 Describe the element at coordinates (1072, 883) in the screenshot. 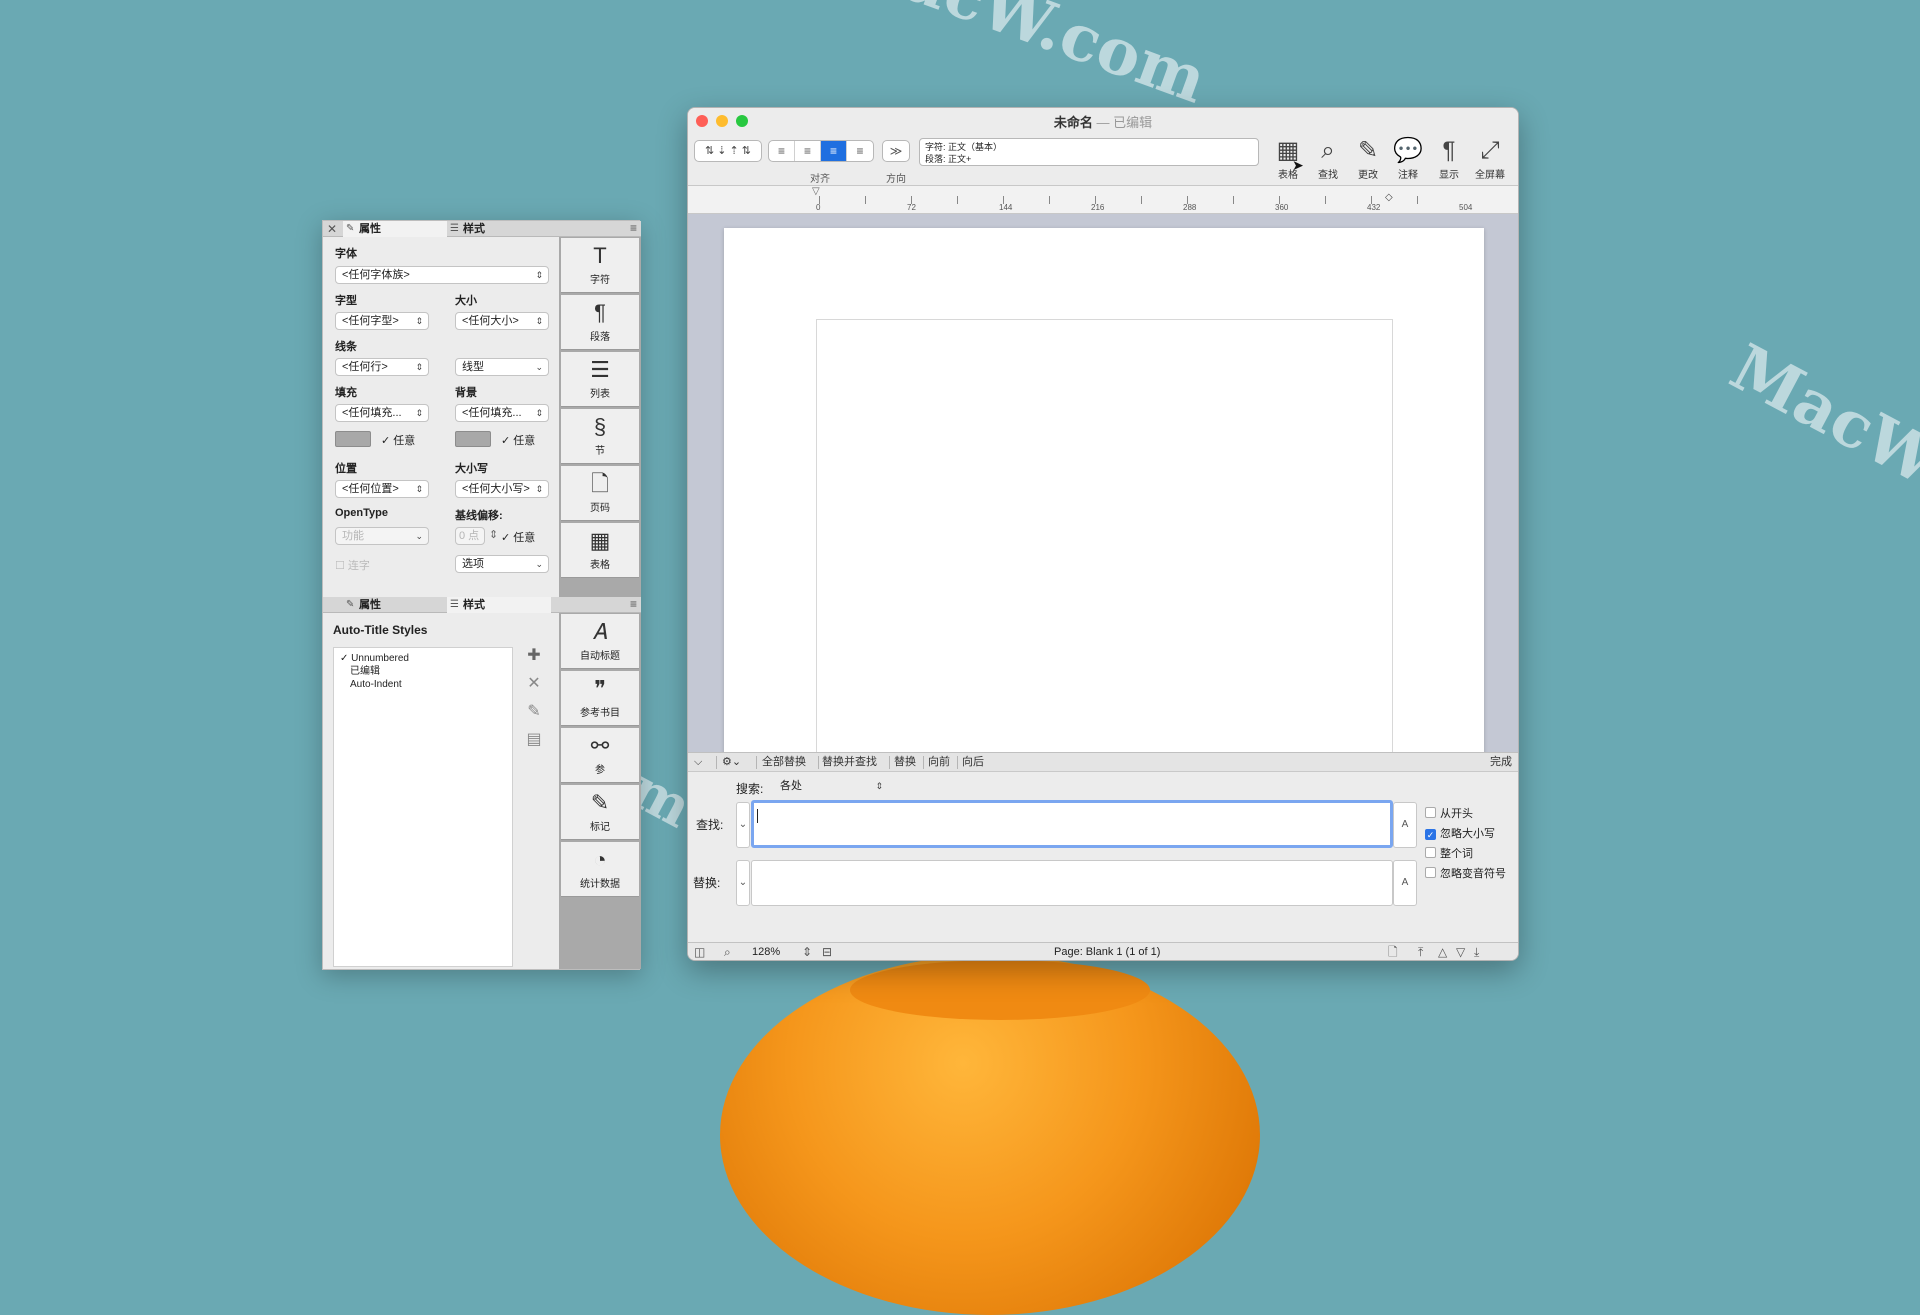

I see `replace-input` at that location.